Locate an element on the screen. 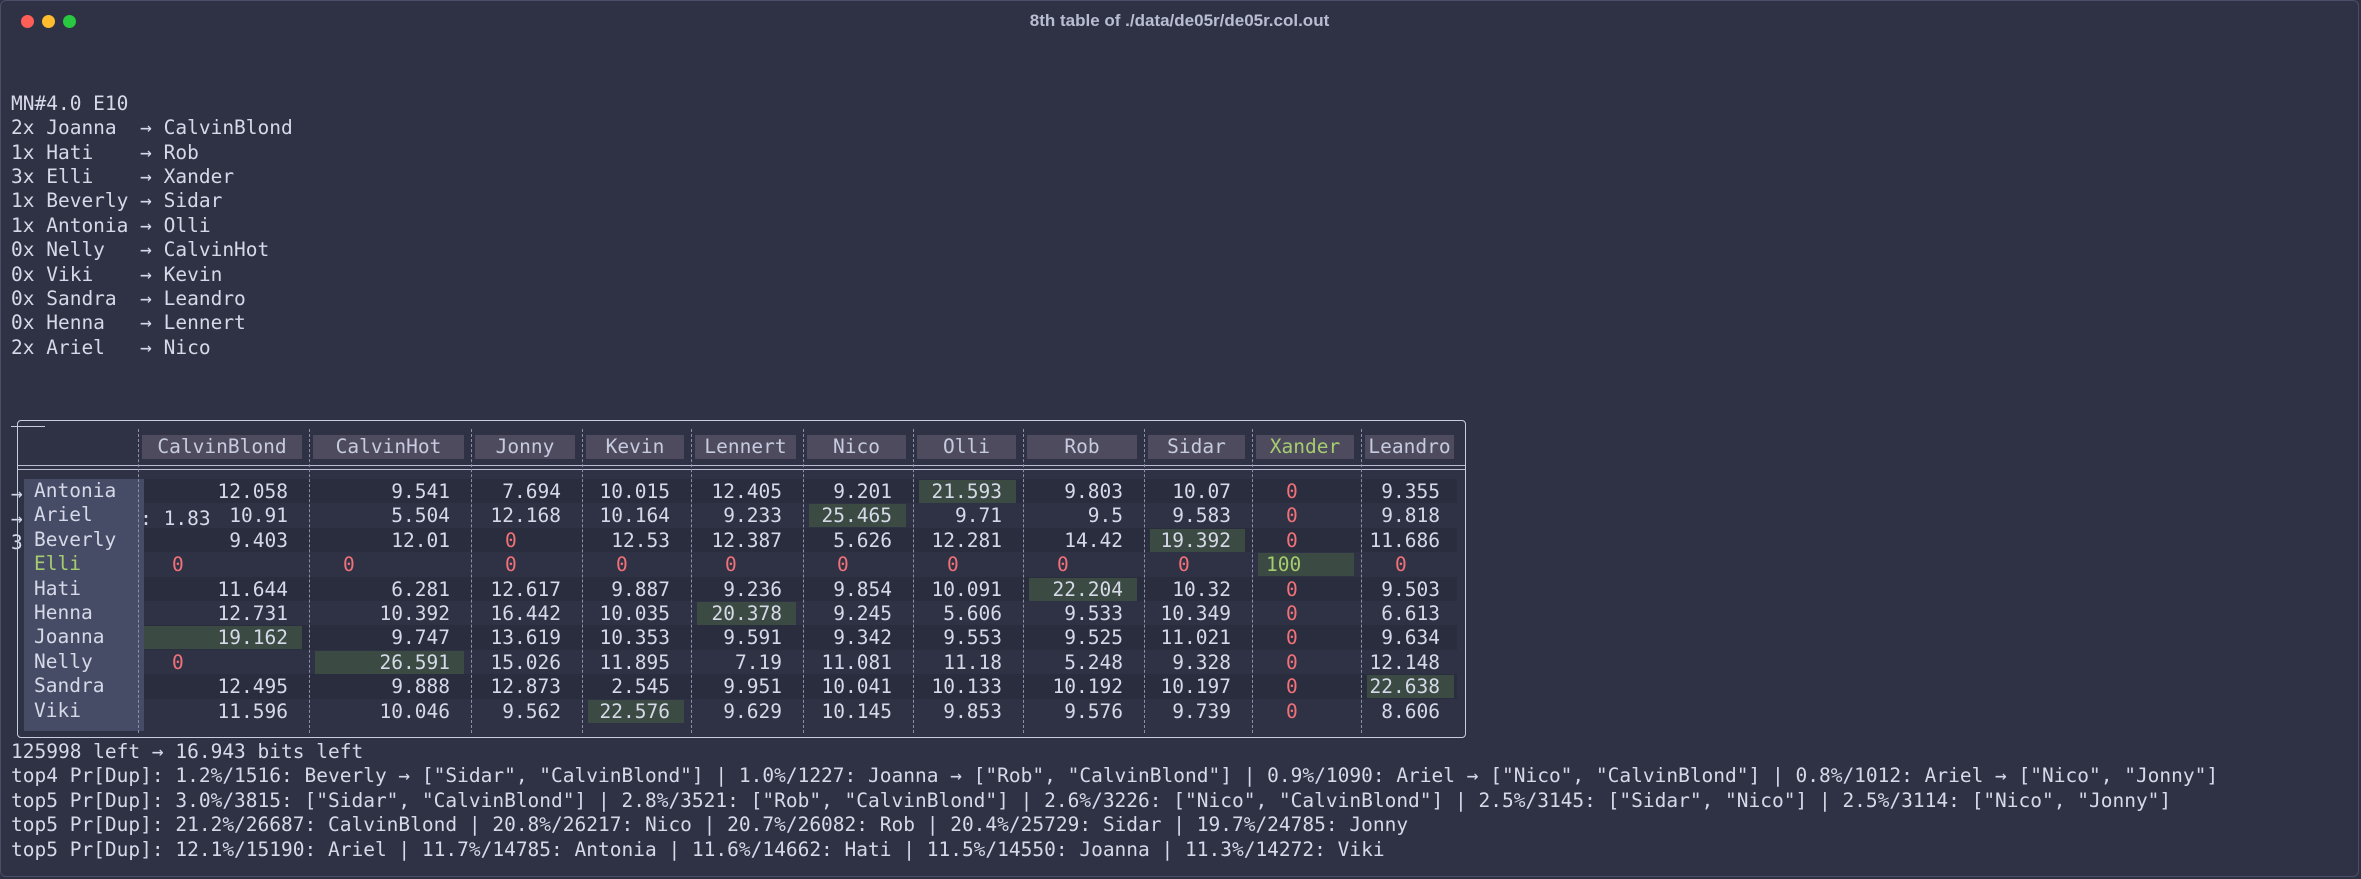 This screenshot has height=879, width=2361. table-cell: 9.5 is located at coordinates (1105, 516).